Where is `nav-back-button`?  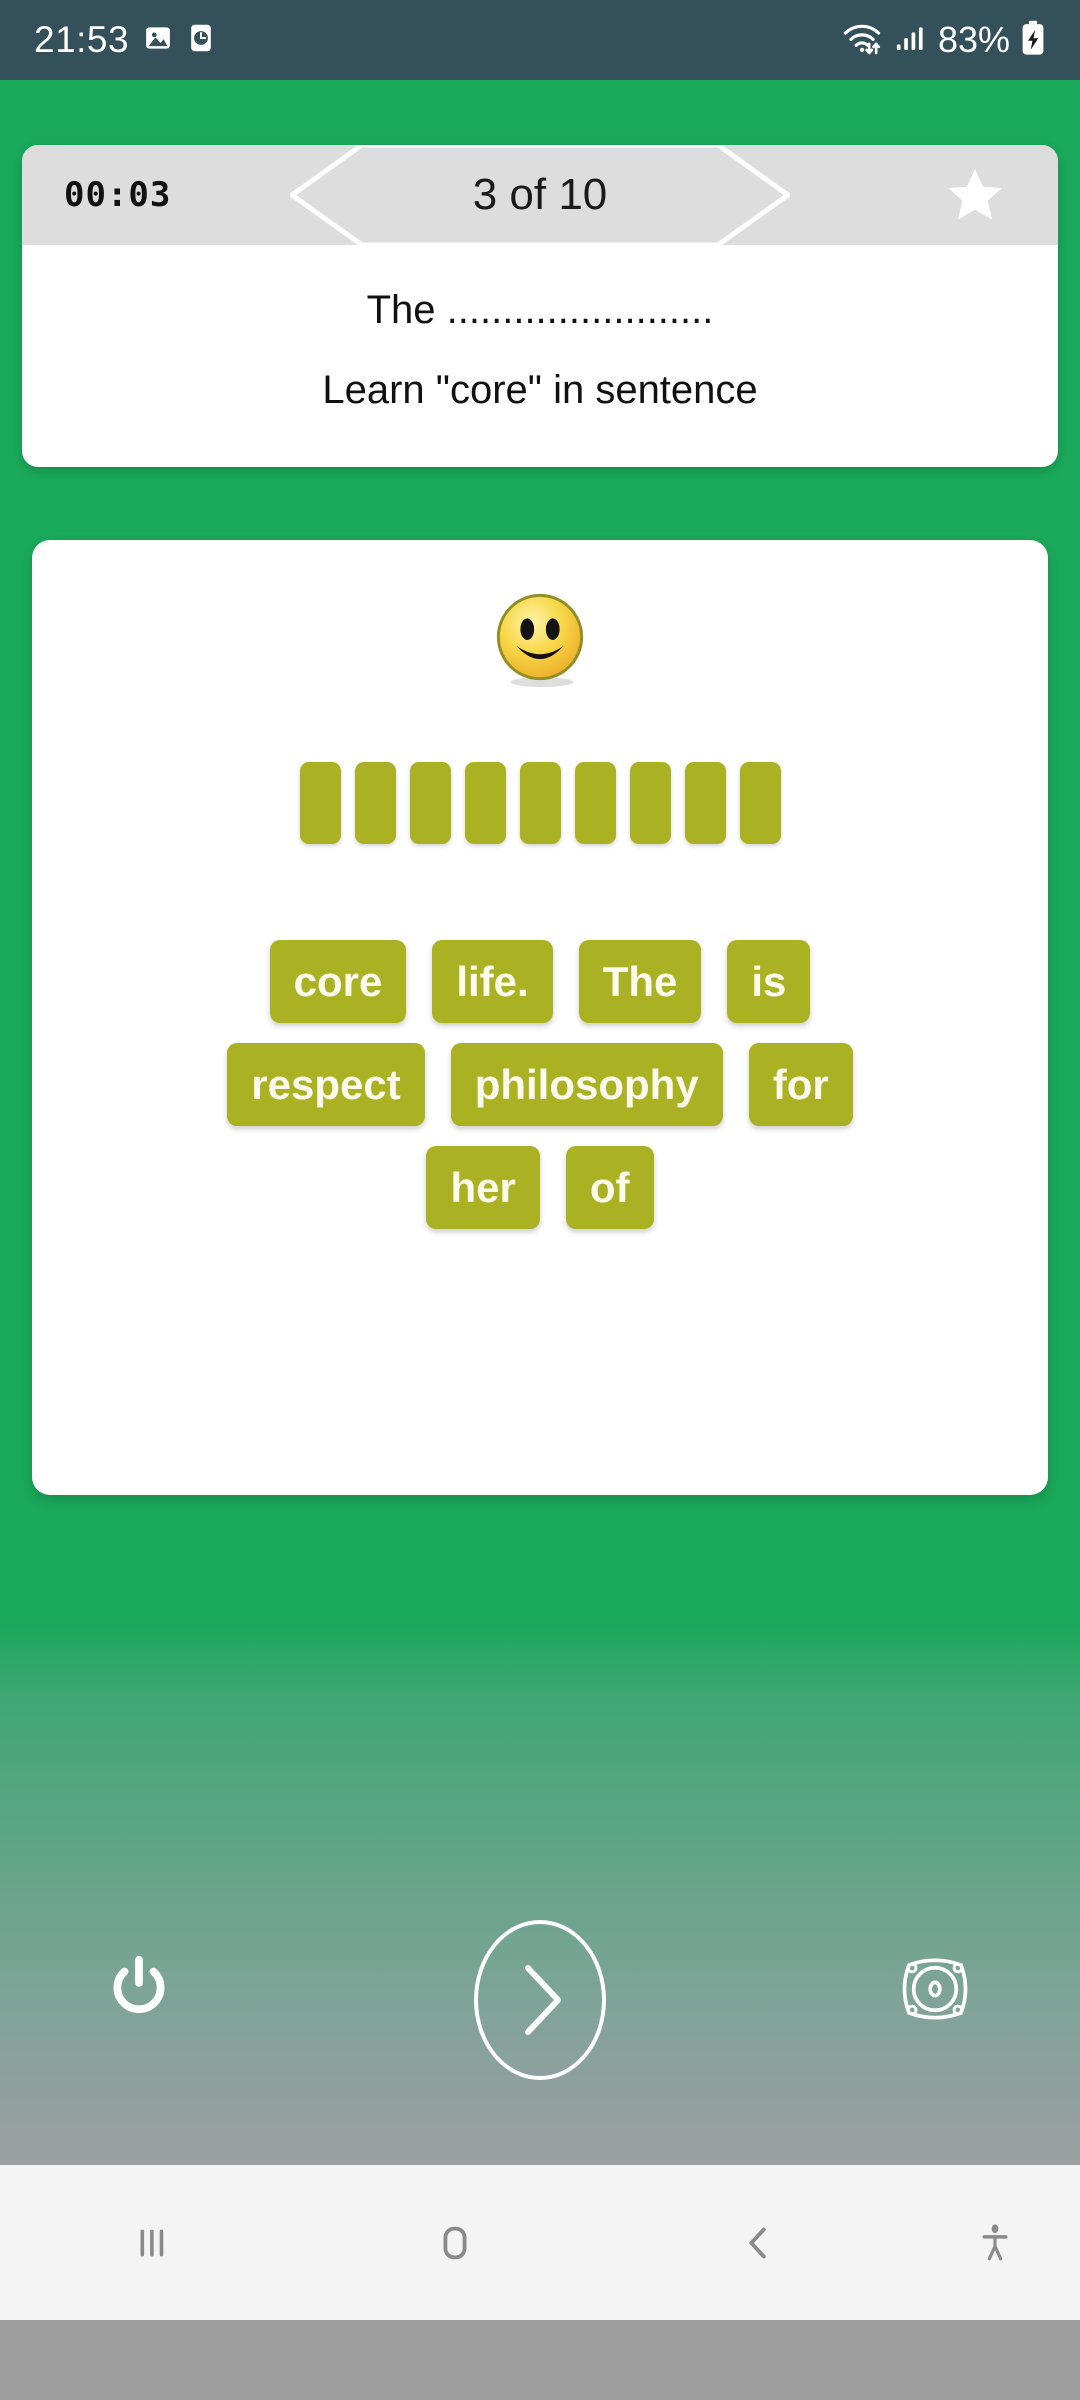 nav-back-button is located at coordinates (758, 2243).